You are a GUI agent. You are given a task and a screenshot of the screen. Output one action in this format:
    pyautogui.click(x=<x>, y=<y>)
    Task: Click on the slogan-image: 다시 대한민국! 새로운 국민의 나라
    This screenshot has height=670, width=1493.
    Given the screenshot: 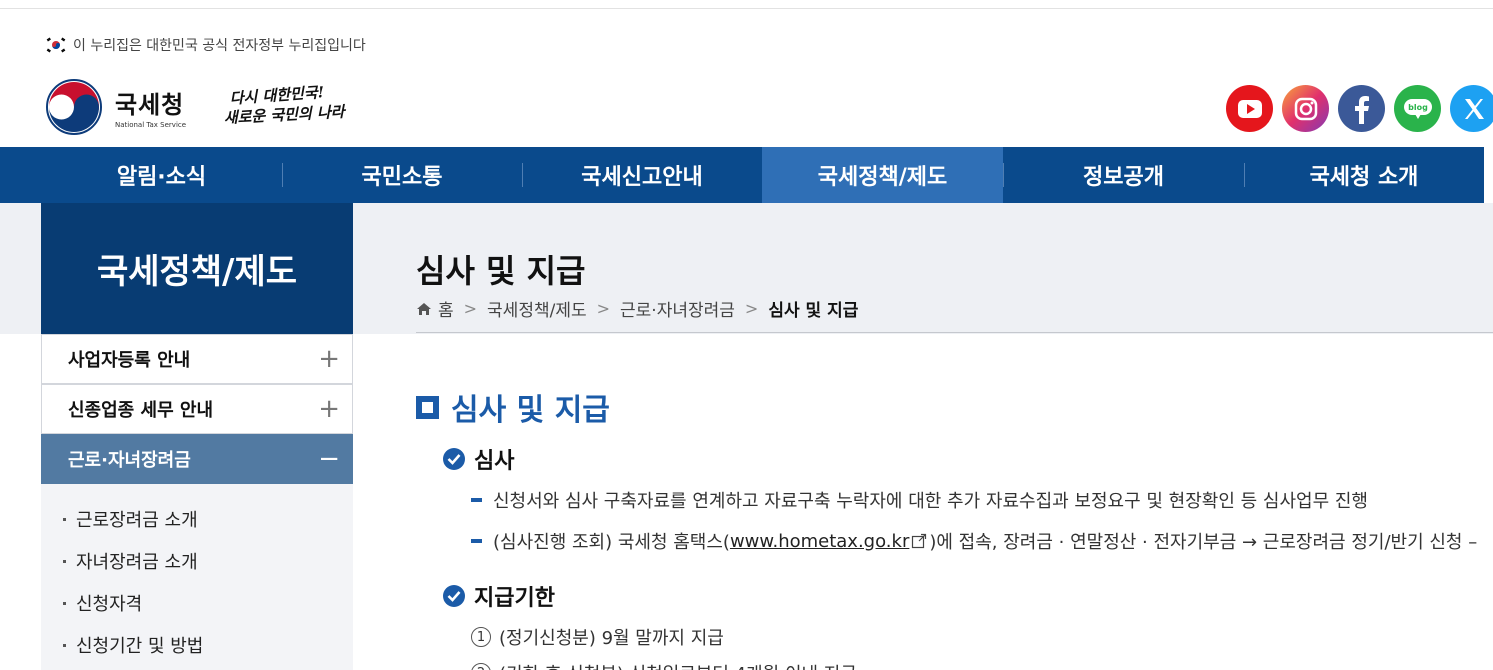 What is the action you would take?
    pyautogui.click(x=287, y=105)
    